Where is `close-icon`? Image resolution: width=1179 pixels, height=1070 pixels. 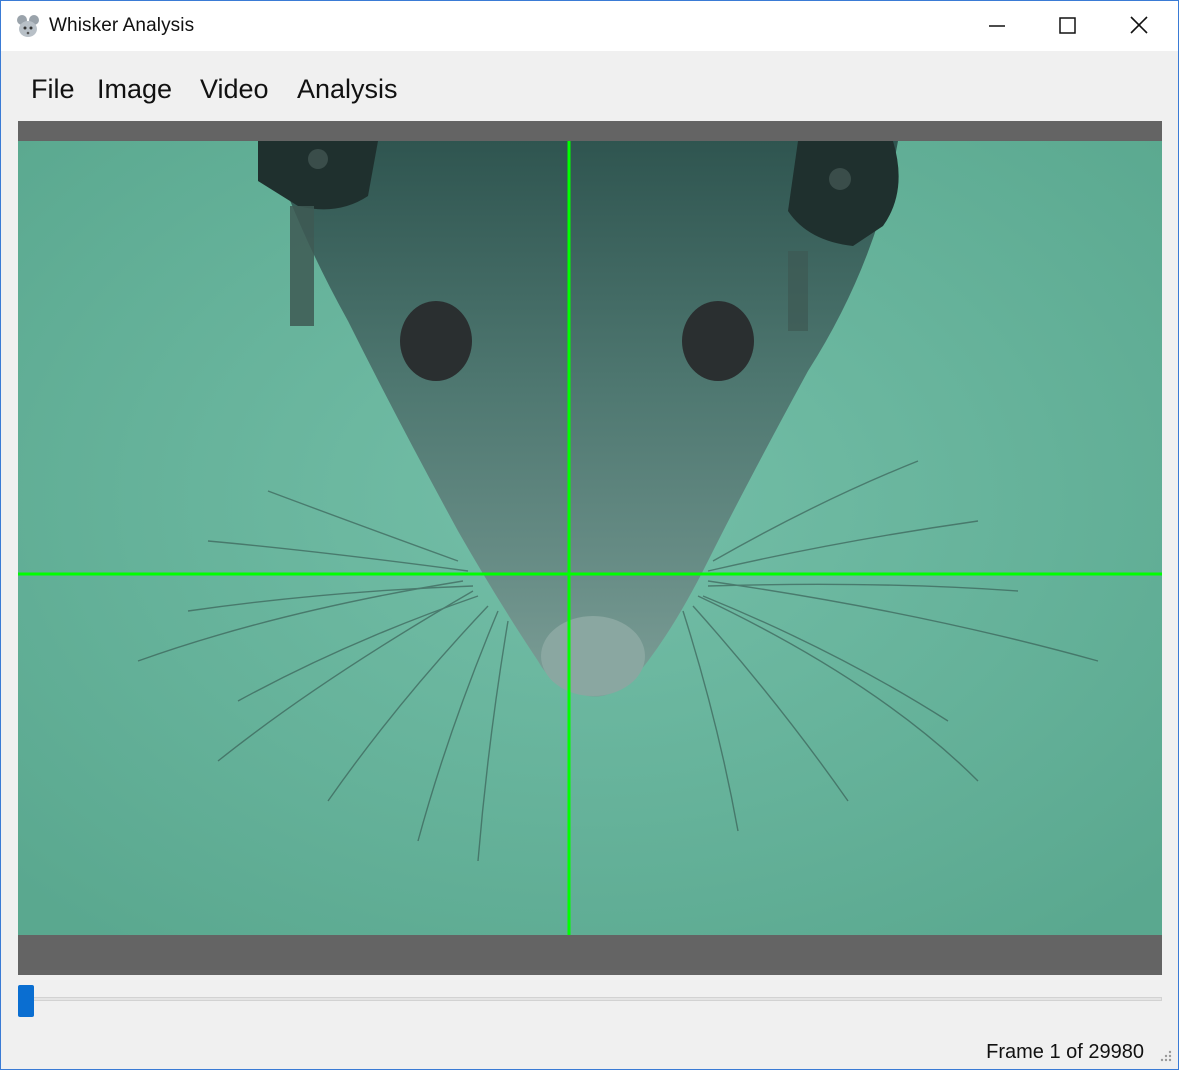
close-icon is located at coordinates (1139, 25).